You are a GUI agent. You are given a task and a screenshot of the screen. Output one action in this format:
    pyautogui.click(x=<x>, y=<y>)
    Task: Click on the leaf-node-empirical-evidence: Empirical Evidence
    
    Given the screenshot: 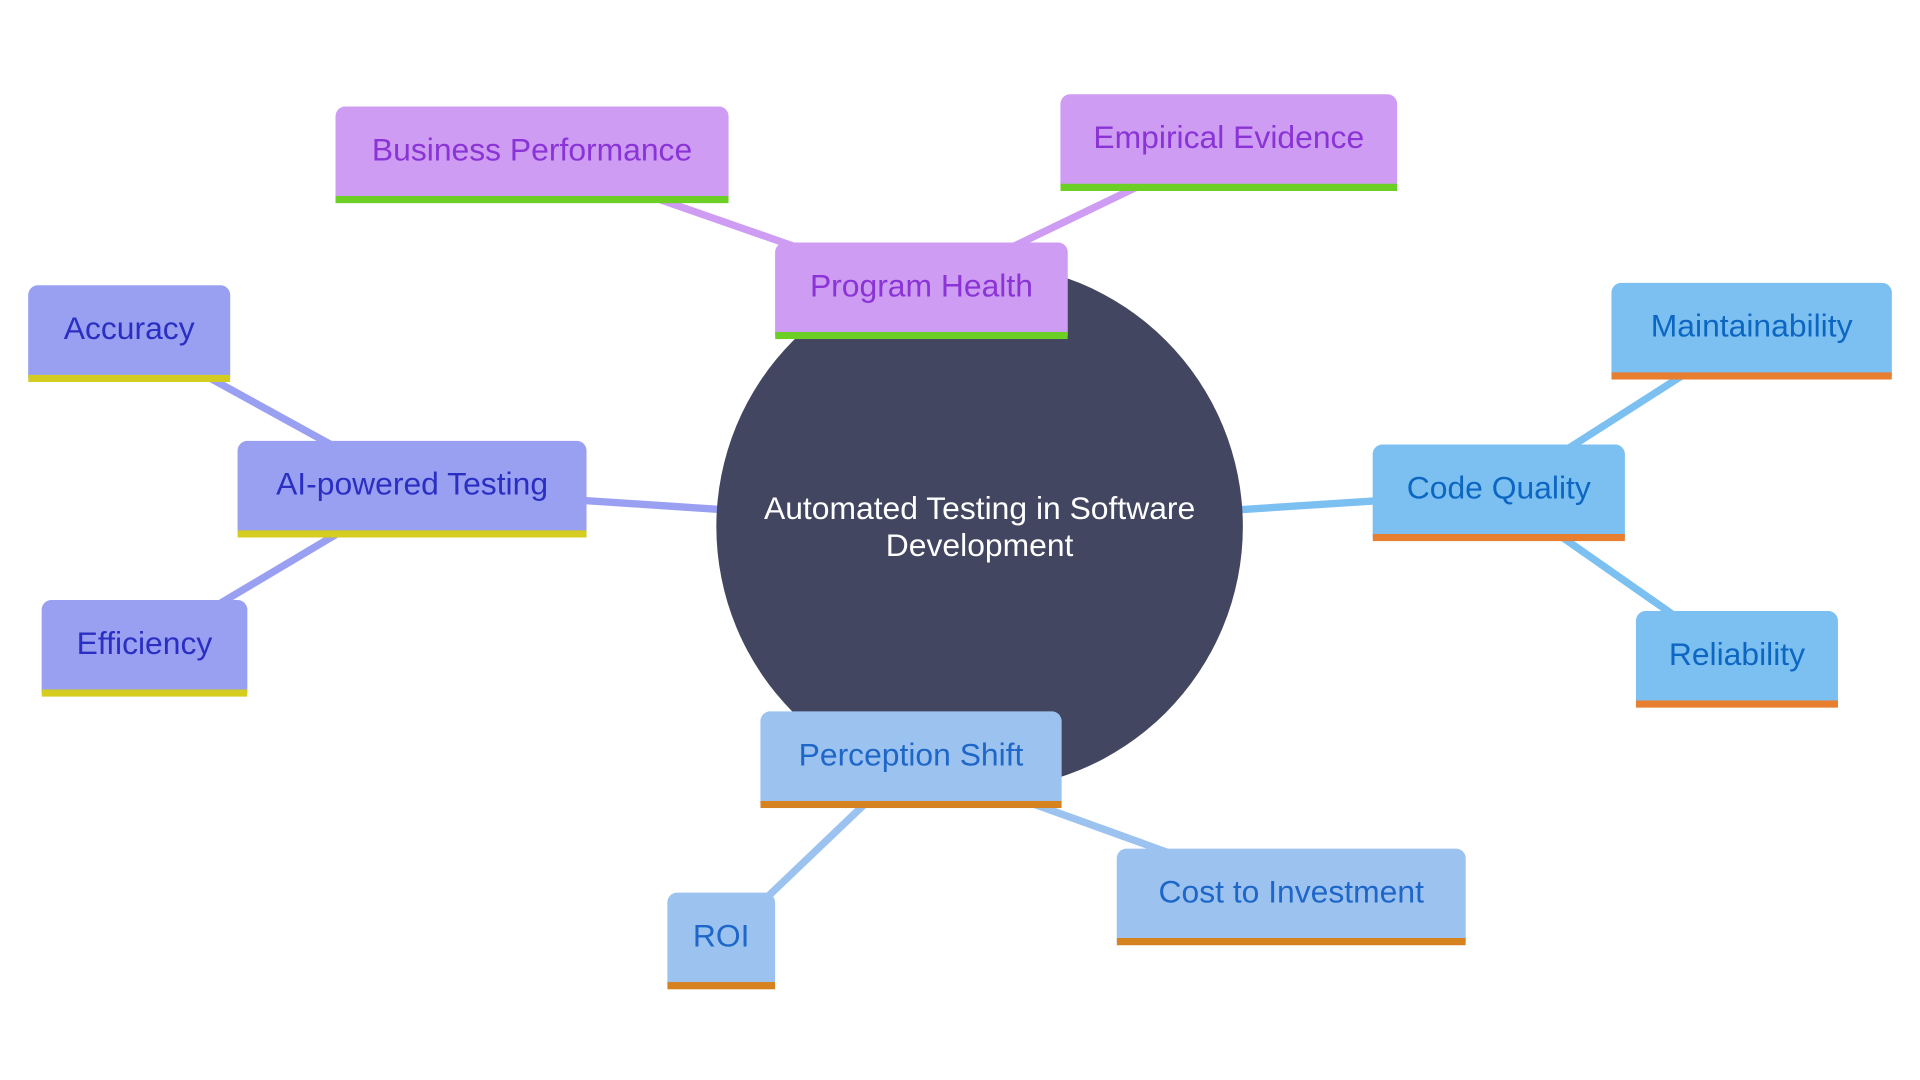 What is the action you would take?
    pyautogui.click(x=1229, y=143)
    